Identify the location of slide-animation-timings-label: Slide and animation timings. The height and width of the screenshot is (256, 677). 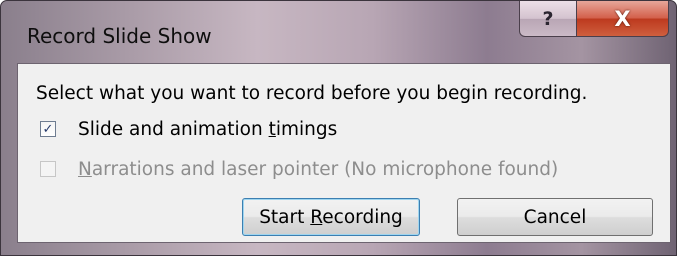
(208, 129).